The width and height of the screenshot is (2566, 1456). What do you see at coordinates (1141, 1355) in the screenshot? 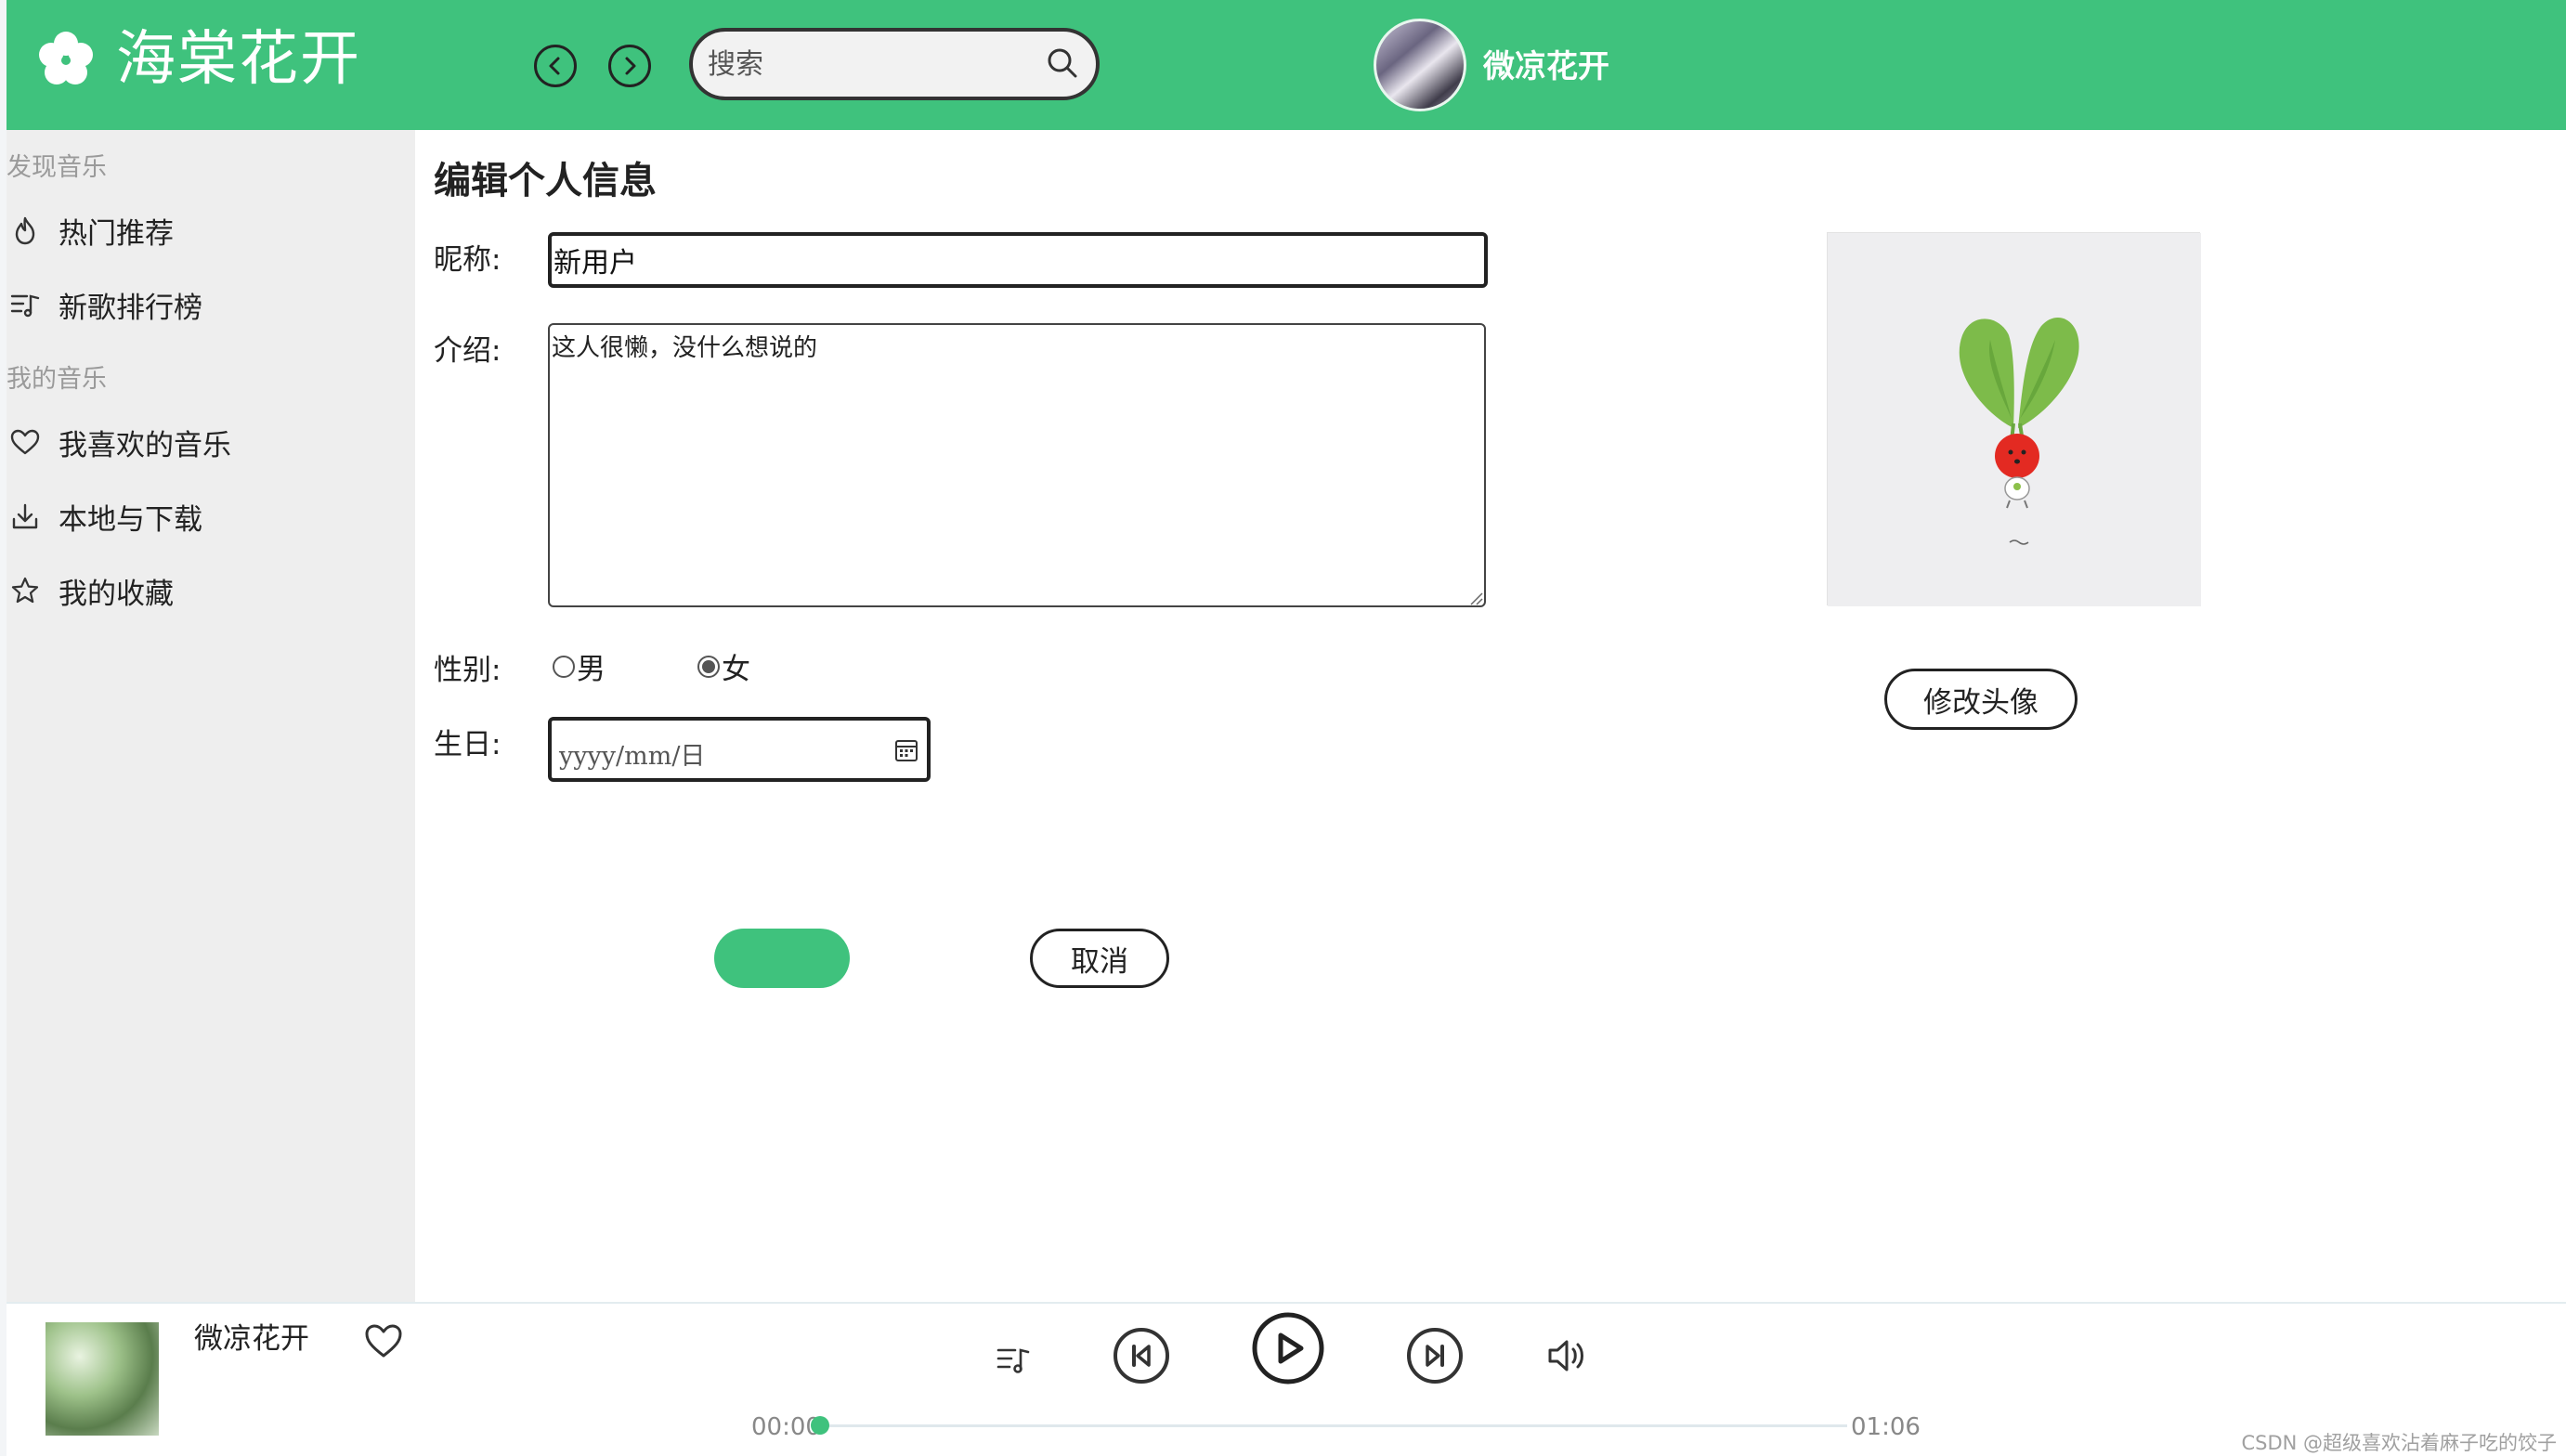
I see `previous-track-icon` at bounding box center [1141, 1355].